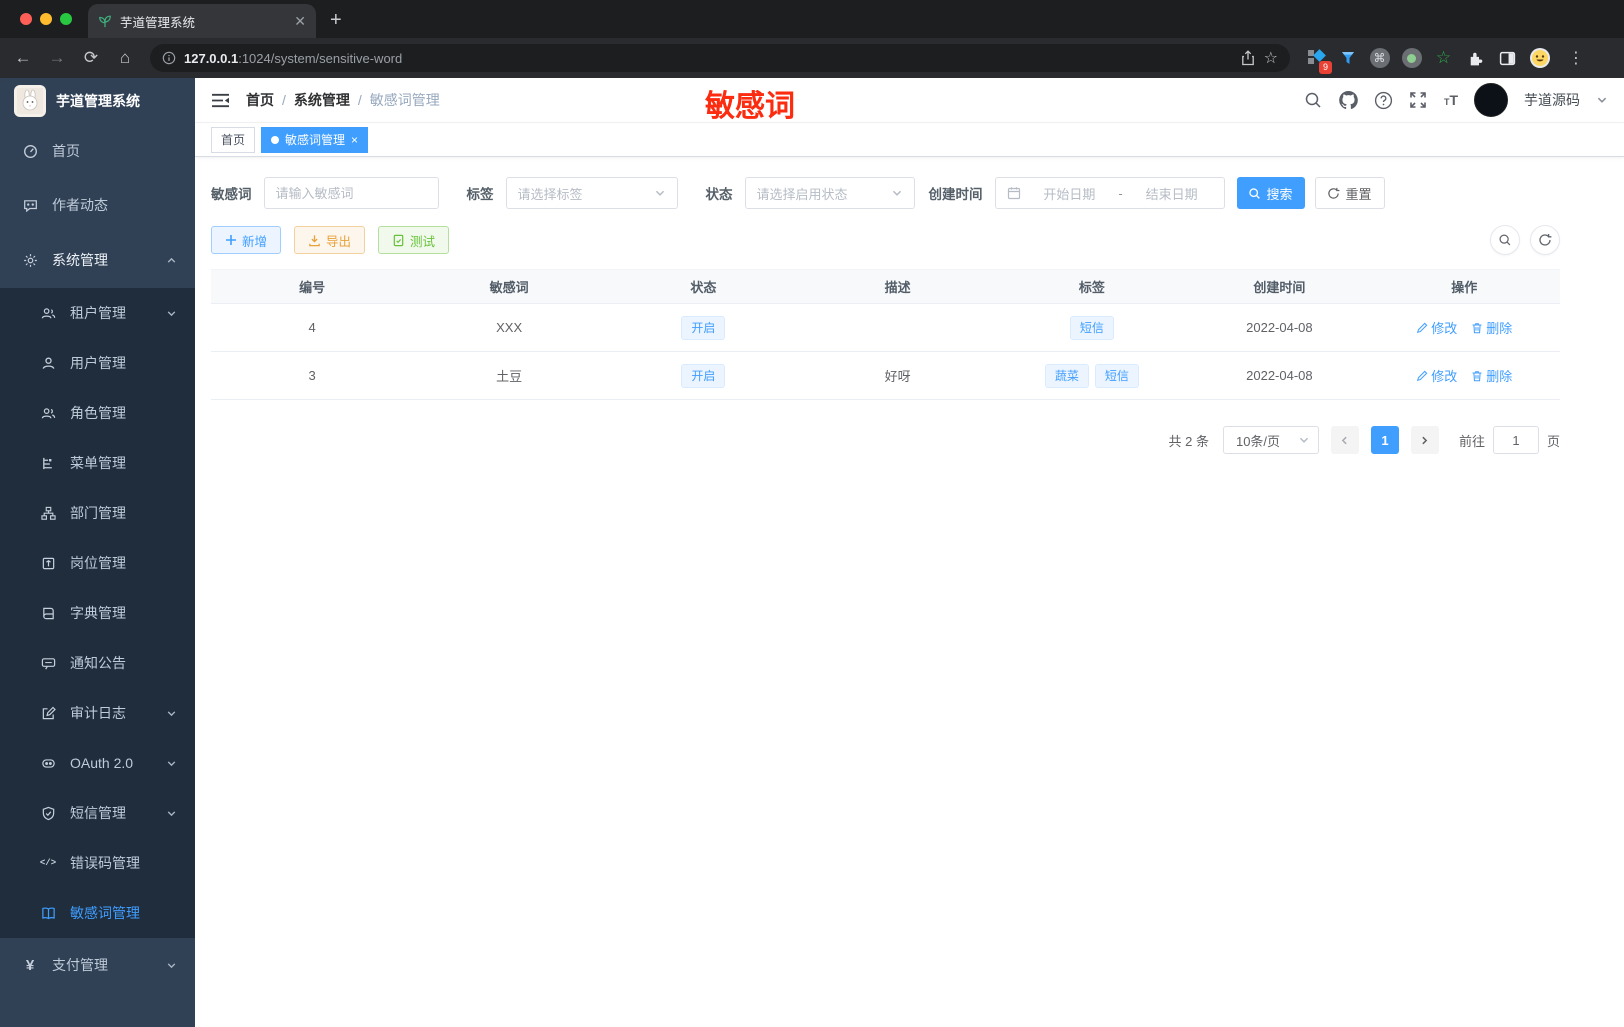 This screenshot has width=1624, height=1027. What do you see at coordinates (246, 240) in the screenshot?
I see `add-button: 新增` at bounding box center [246, 240].